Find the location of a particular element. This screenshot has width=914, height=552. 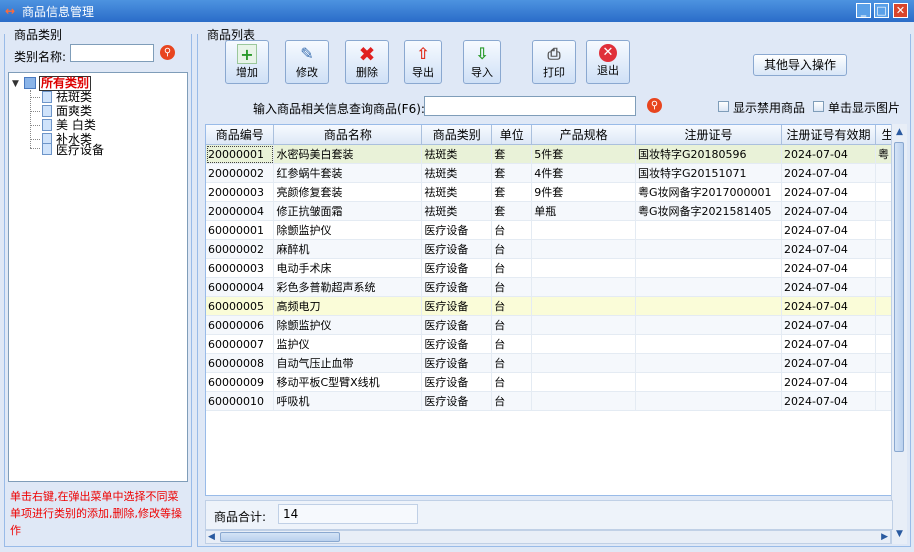

table-cell: 60000008 is located at coordinates (240, 363).